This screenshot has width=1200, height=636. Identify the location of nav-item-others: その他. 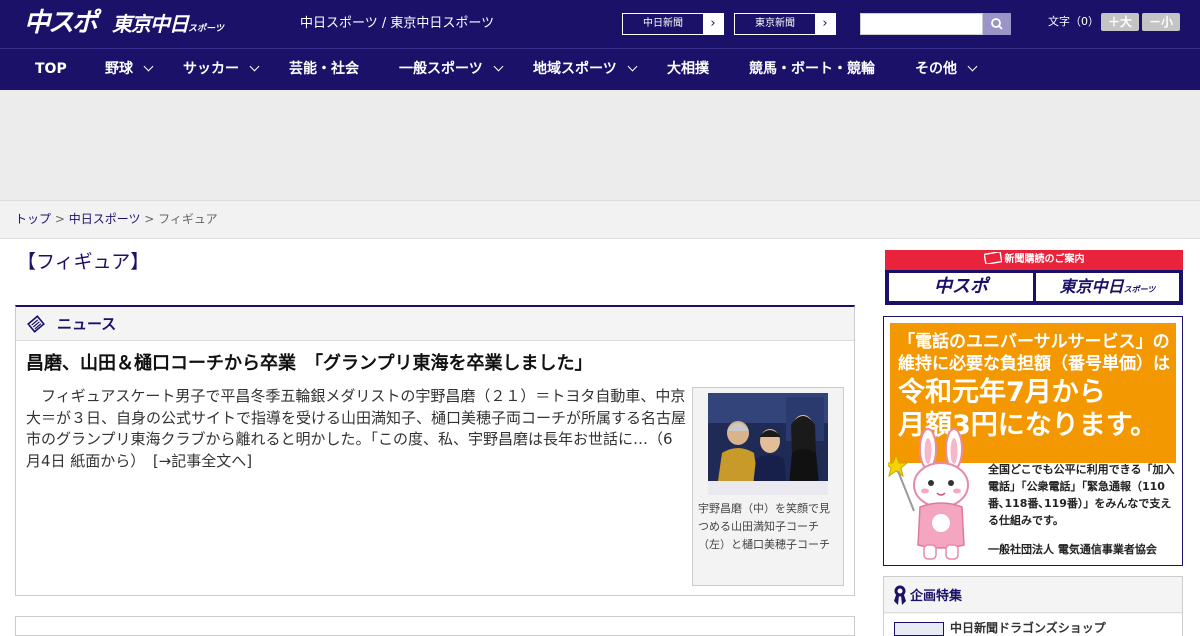
(946, 70).